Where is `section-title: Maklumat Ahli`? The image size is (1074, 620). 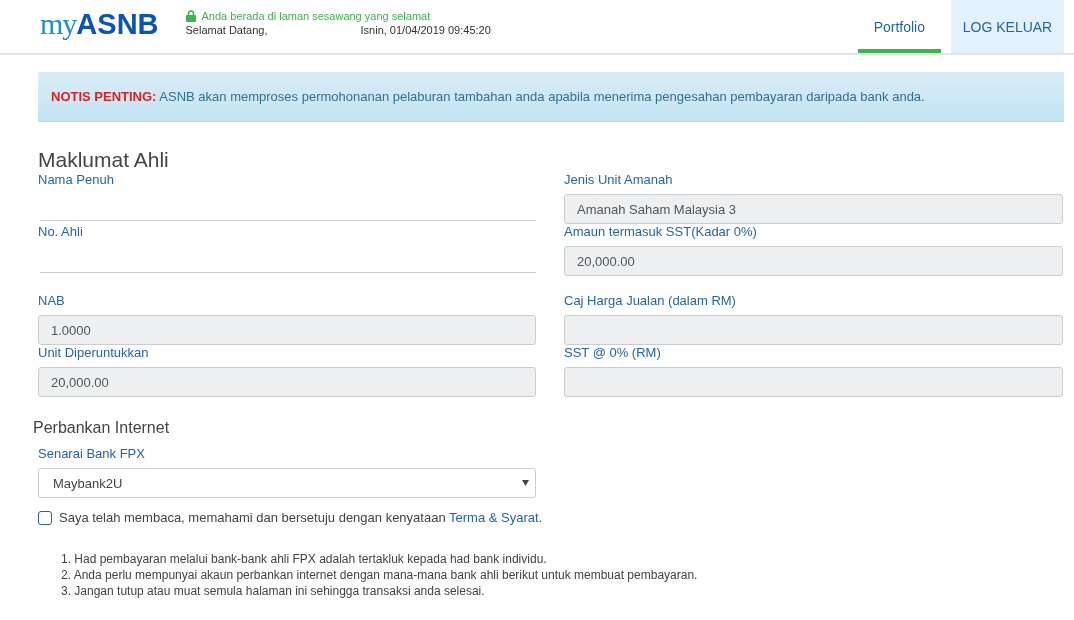 section-title: Maklumat Ahli is located at coordinates (104, 160).